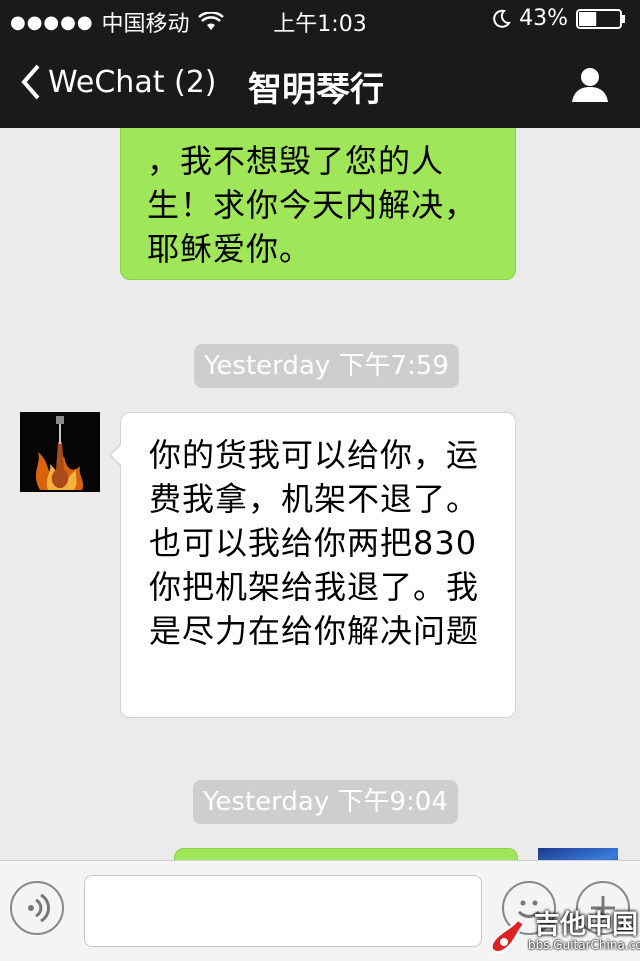 This screenshot has height=961, width=640. What do you see at coordinates (30, 82) in the screenshot?
I see `chevron-left-icon` at bounding box center [30, 82].